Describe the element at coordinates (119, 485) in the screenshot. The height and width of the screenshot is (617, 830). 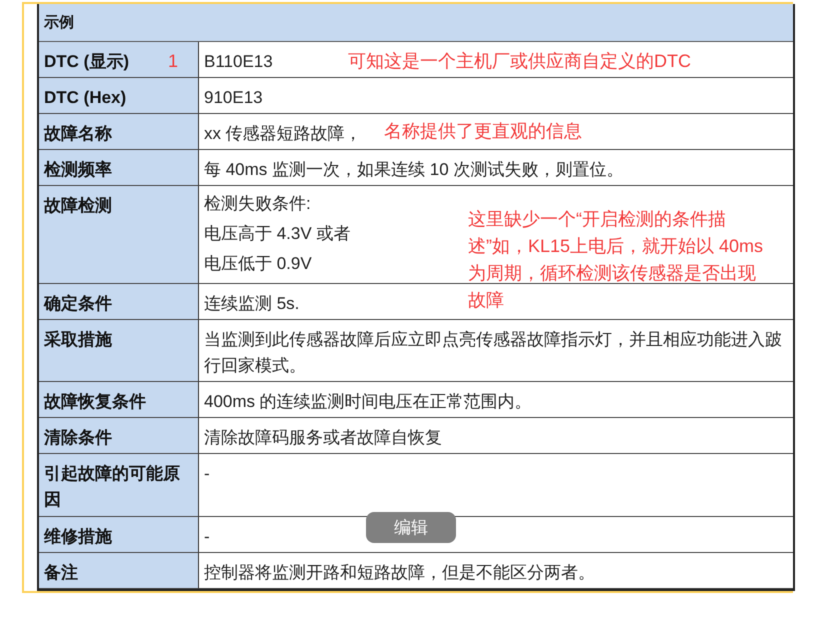
I see `row-label: 引起故障的可能原因` at that location.